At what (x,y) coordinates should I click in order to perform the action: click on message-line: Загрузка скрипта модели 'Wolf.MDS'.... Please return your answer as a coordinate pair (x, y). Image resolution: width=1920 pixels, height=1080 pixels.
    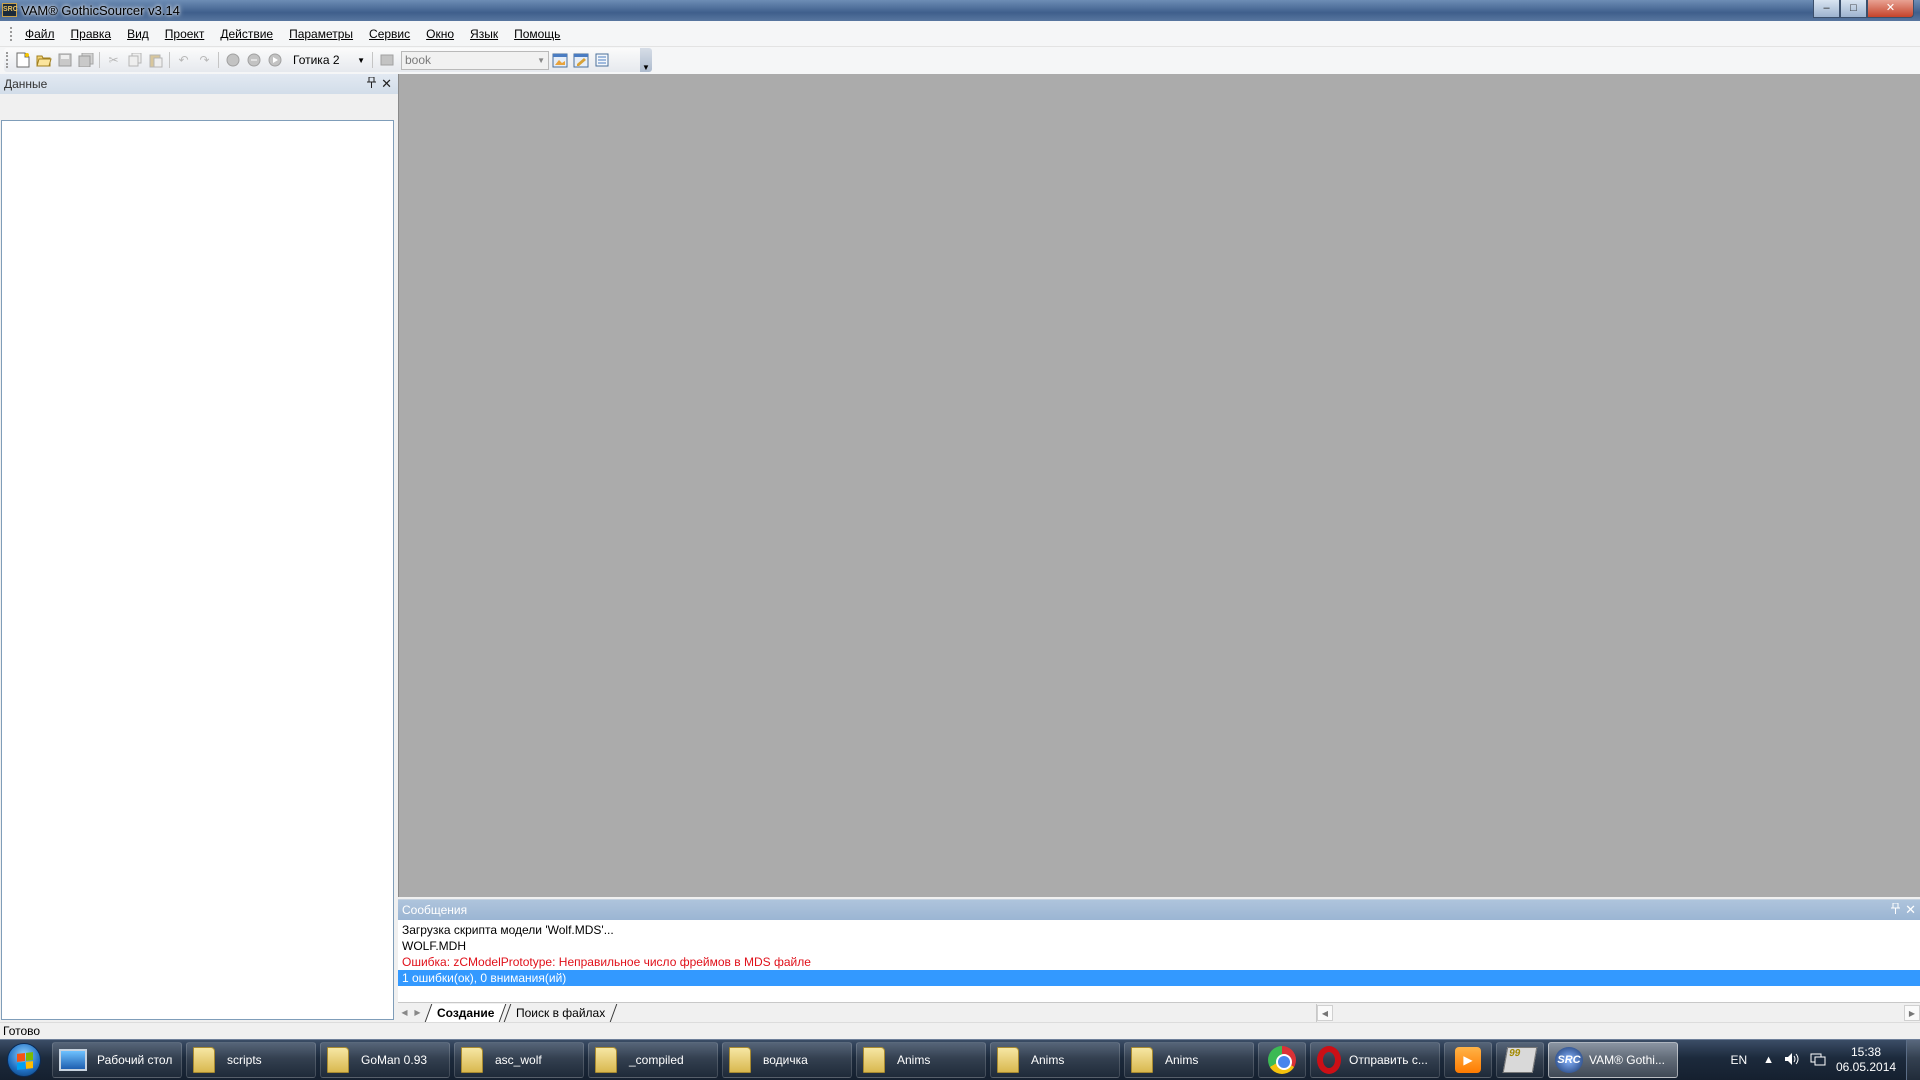
    Looking at the image, I should click on (1159, 930).